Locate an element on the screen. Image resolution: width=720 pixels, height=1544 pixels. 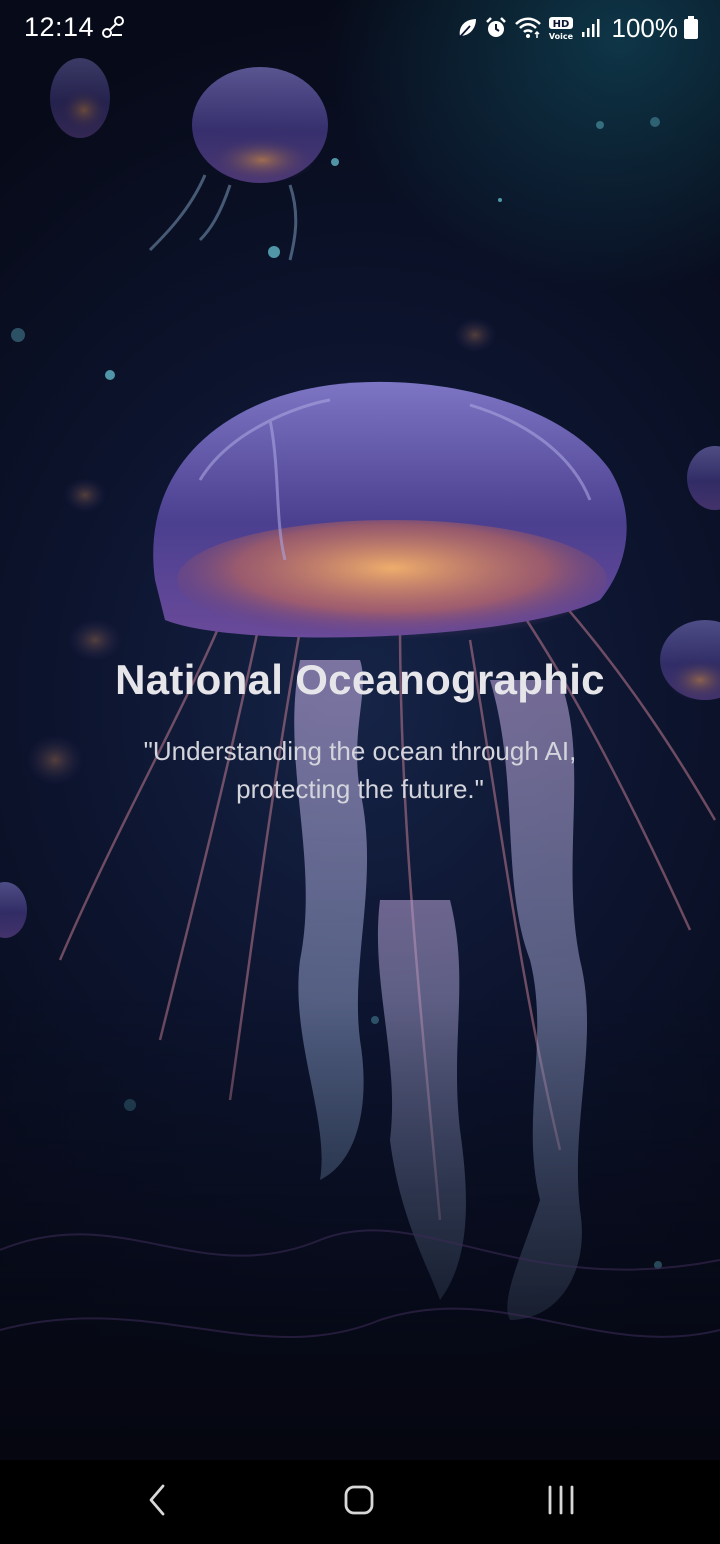
recents-icon is located at coordinates (561, 1502).